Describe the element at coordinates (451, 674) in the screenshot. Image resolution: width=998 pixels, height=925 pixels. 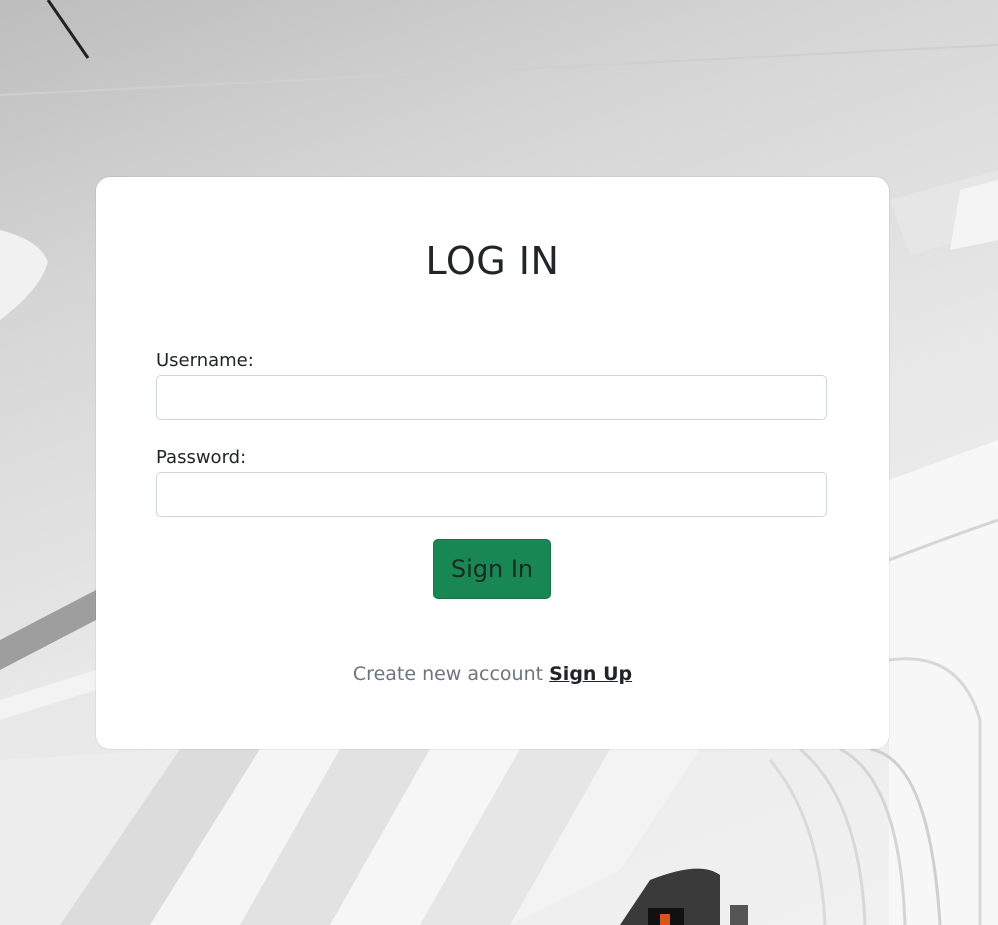
I see `signup-prompt-text: Create new account` at that location.